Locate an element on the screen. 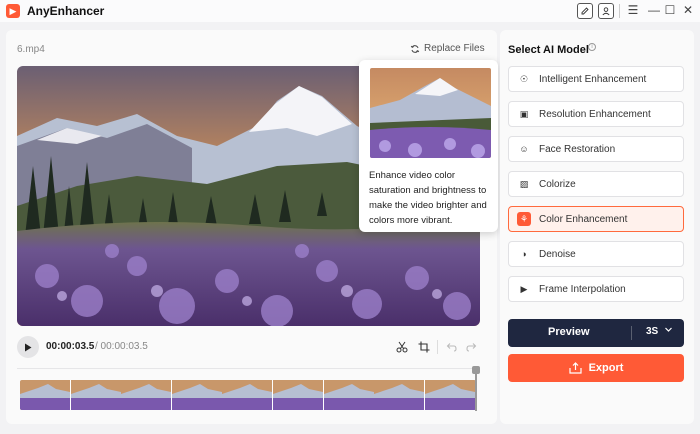  frame-interp-icon: ▶ is located at coordinates (524, 288).